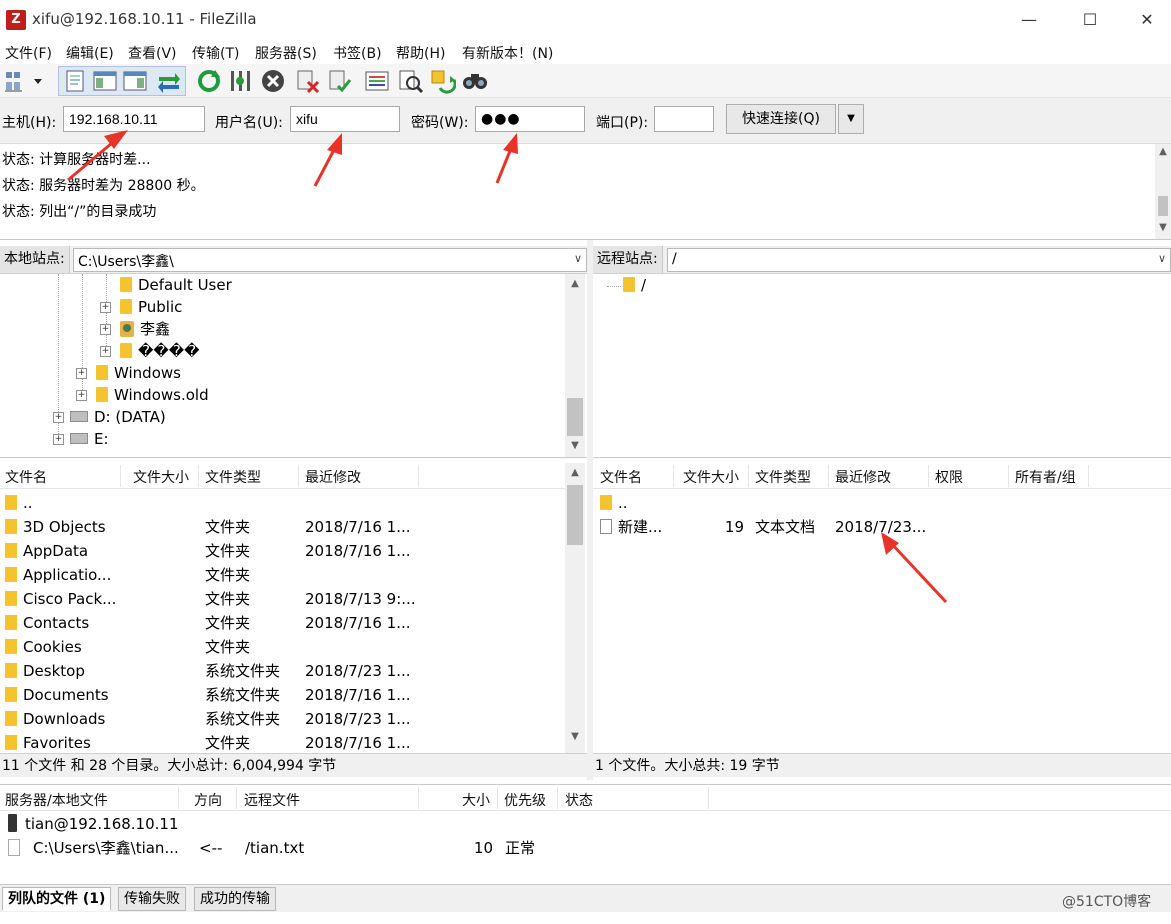 The width and height of the screenshot is (1171, 924). Describe the element at coordinates (17, 81) in the screenshot. I see `site-manager-icon` at that location.